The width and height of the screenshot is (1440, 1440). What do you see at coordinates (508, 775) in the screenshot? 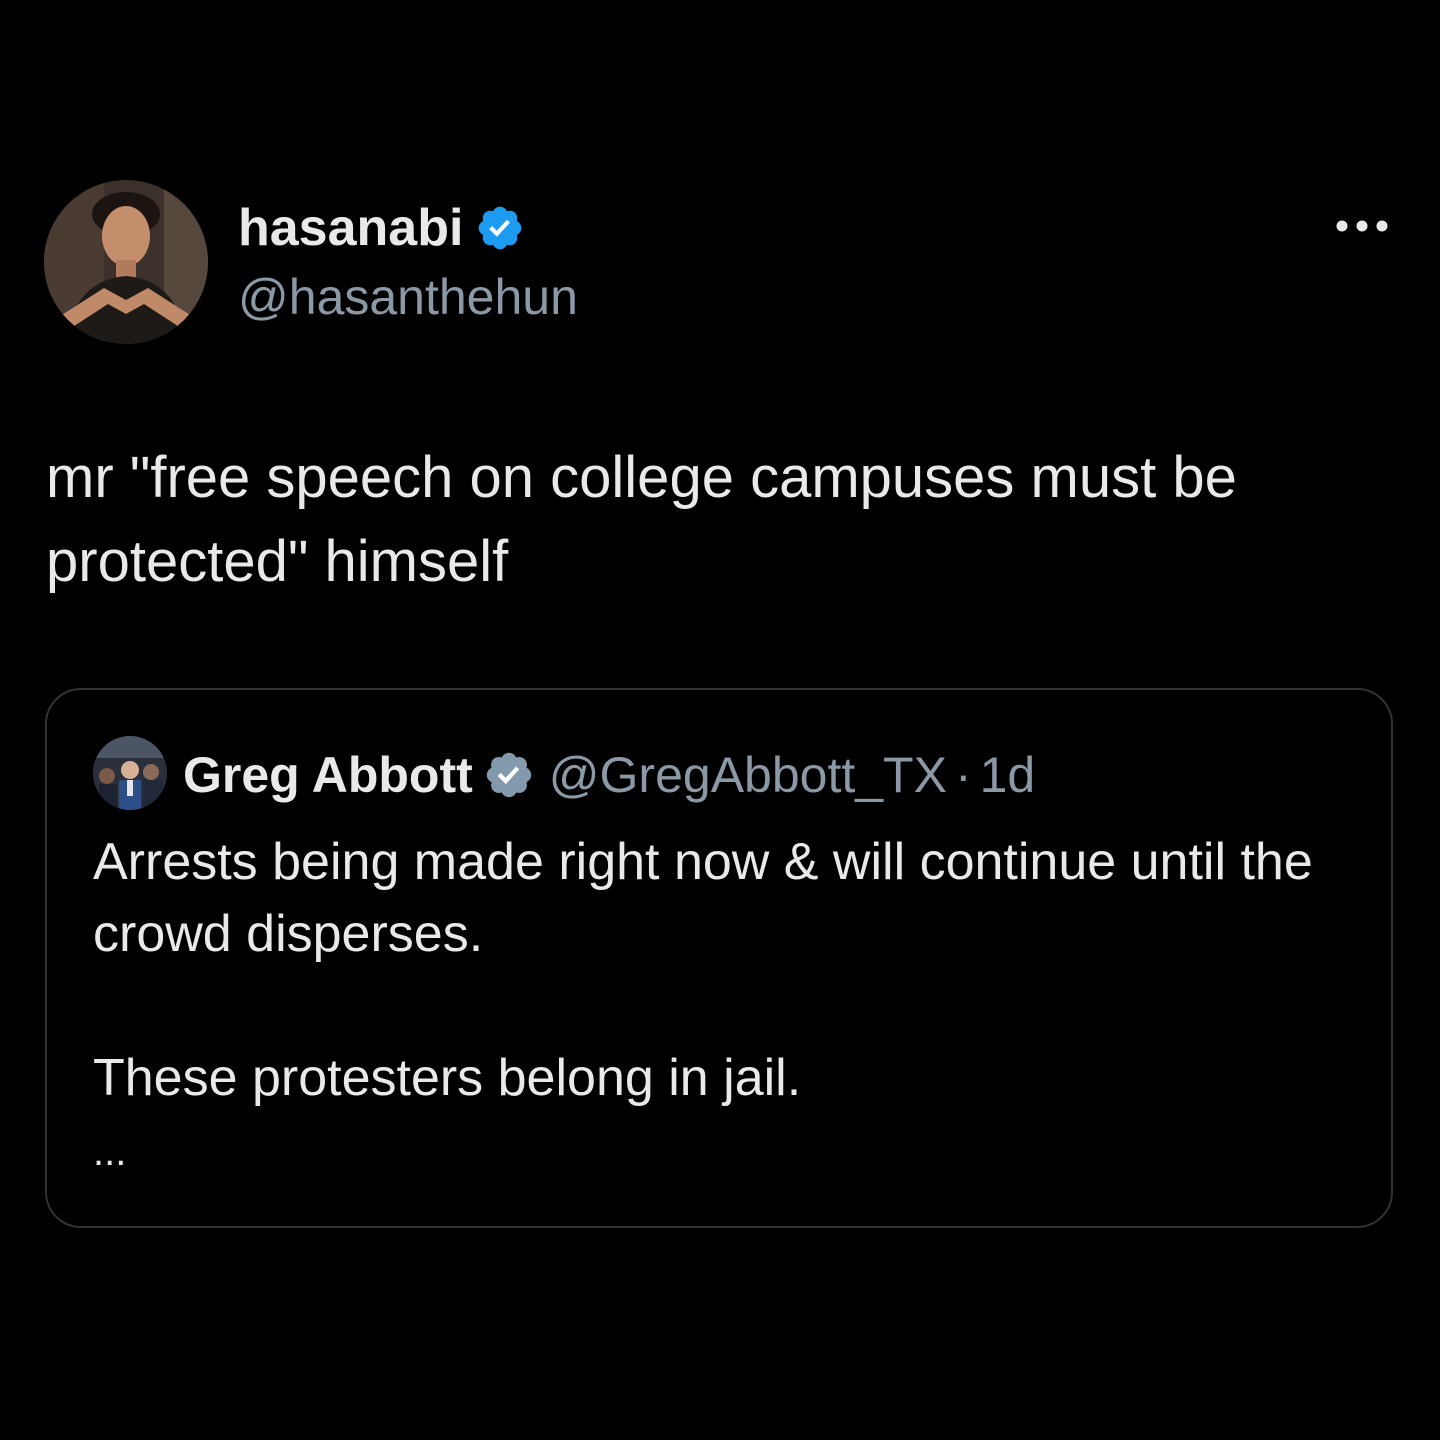
I see `government-verified-badge-icon` at bounding box center [508, 775].